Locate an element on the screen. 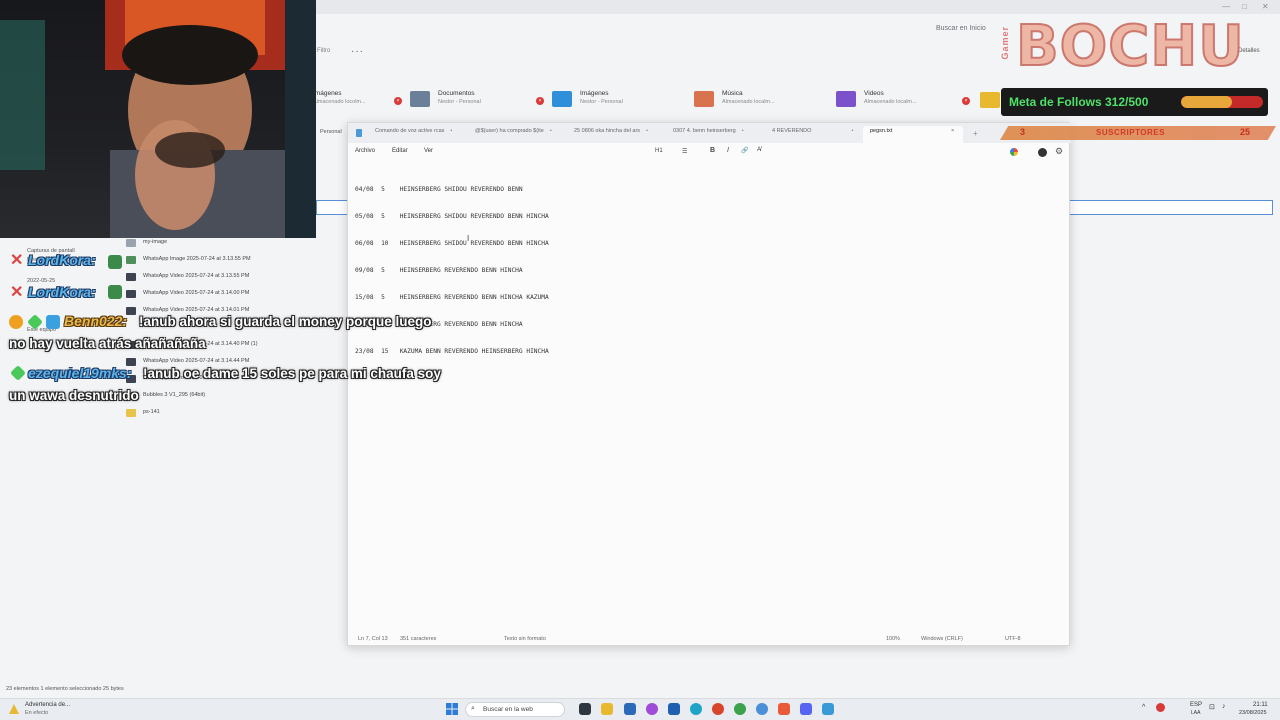 The image size is (1280, 720). taskbar-search-placeholder: Buscar en la web is located at coordinates (508, 709).